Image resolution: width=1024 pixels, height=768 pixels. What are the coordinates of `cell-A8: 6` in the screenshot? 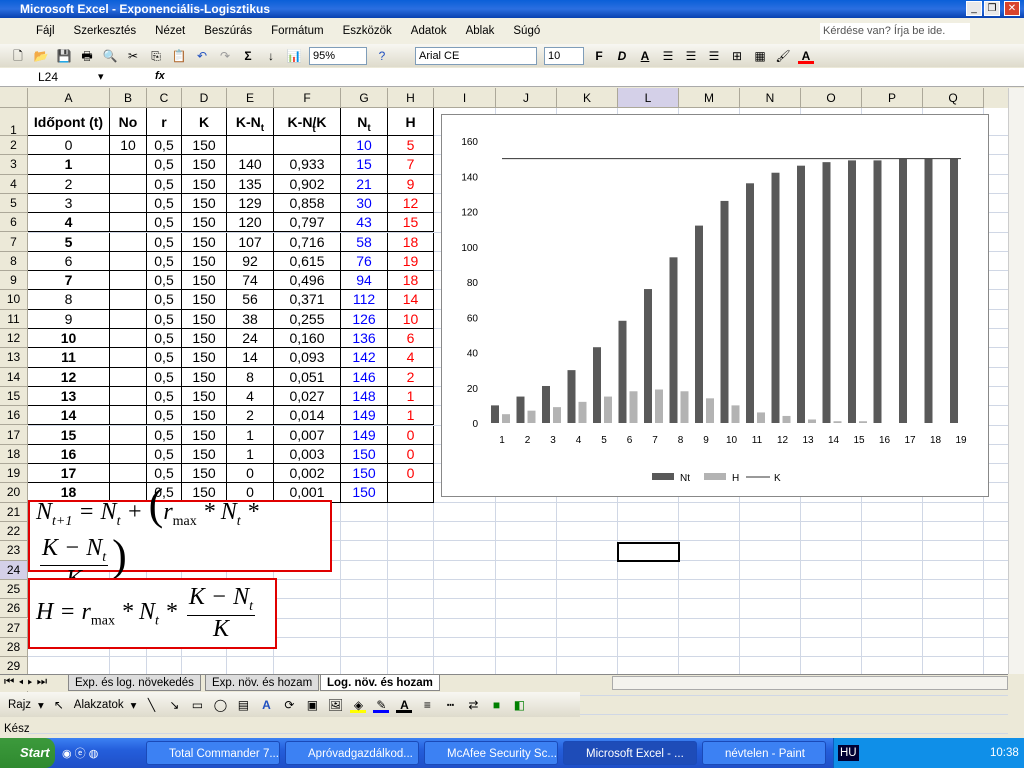 It's located at (69, 261).